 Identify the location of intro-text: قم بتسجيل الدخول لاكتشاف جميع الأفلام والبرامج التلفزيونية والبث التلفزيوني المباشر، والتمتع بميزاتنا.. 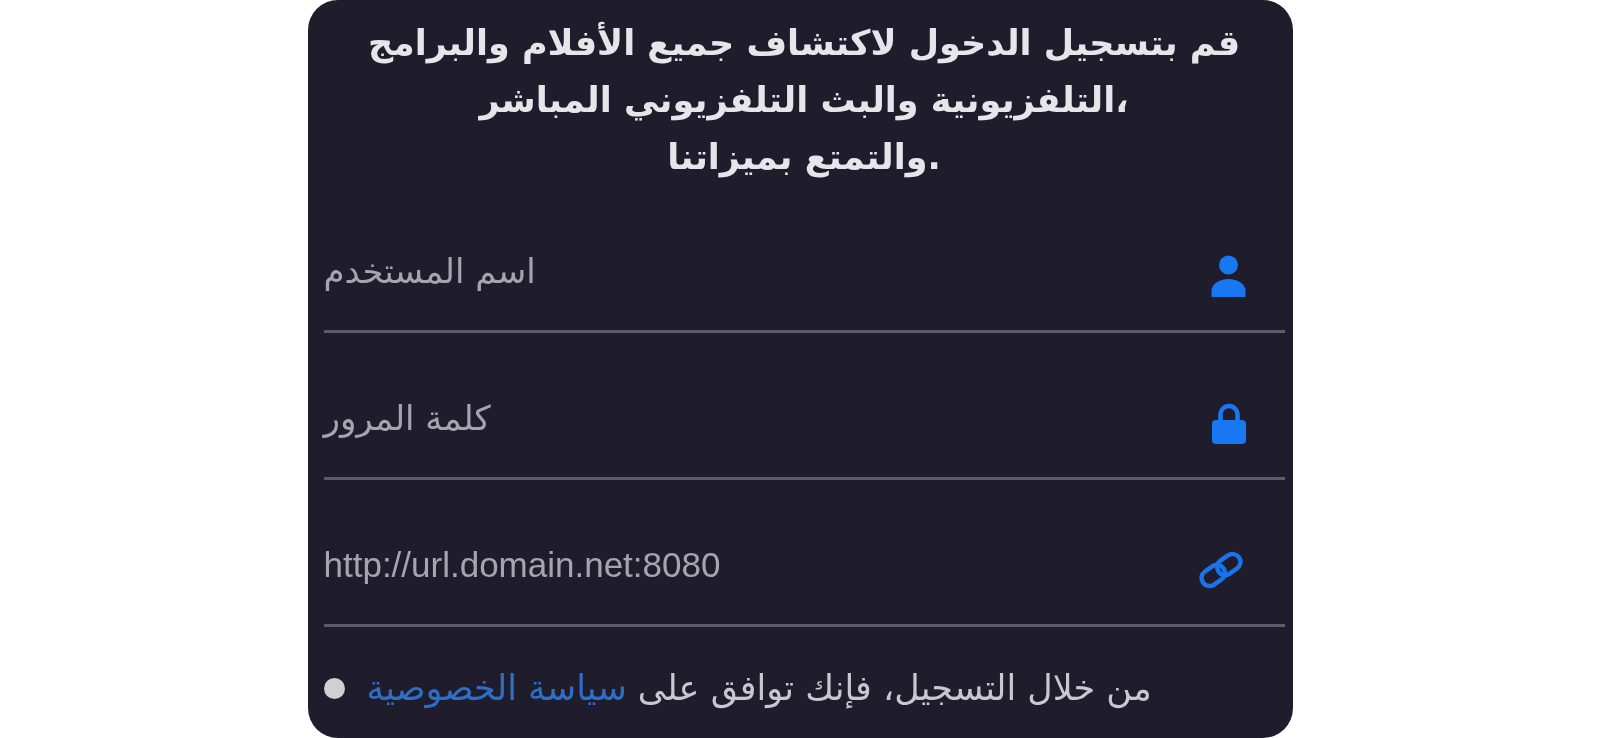
(804, 100).